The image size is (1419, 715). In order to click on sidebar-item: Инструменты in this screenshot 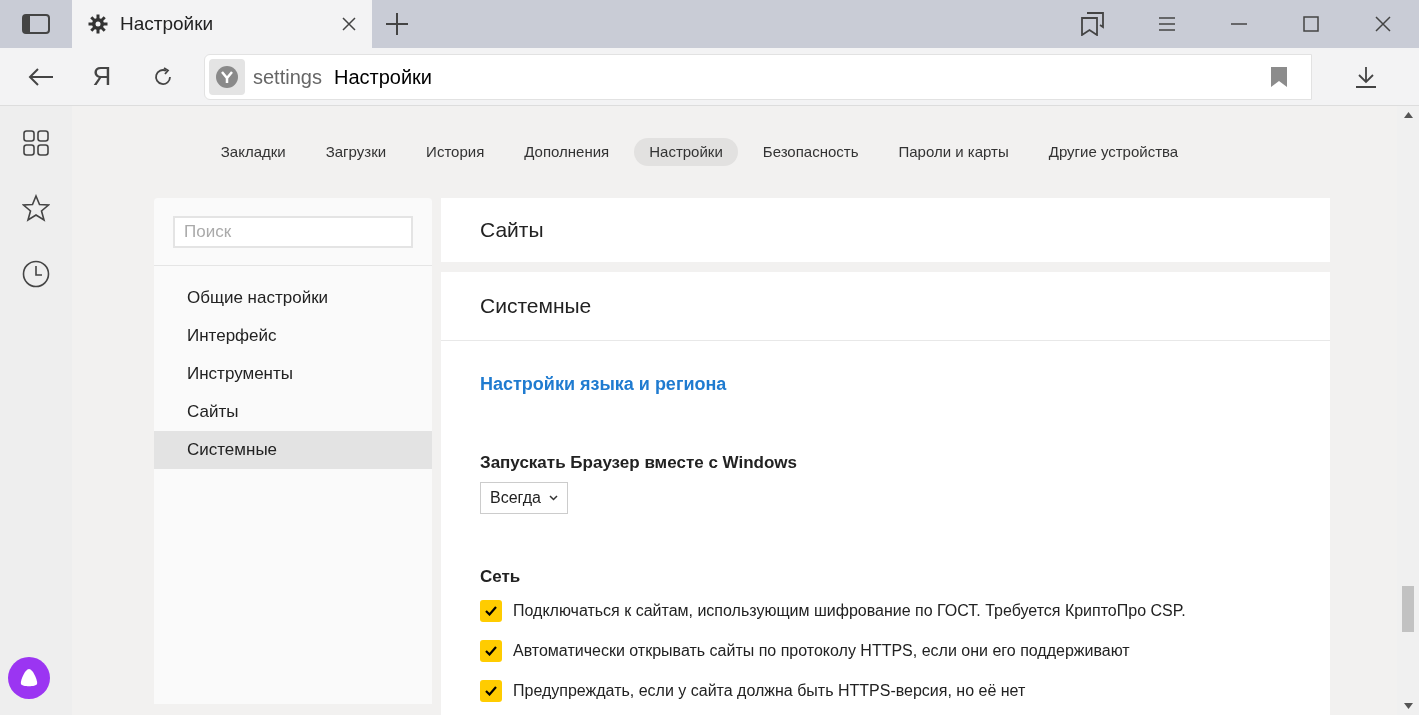, I will do `click(293, 374)`.